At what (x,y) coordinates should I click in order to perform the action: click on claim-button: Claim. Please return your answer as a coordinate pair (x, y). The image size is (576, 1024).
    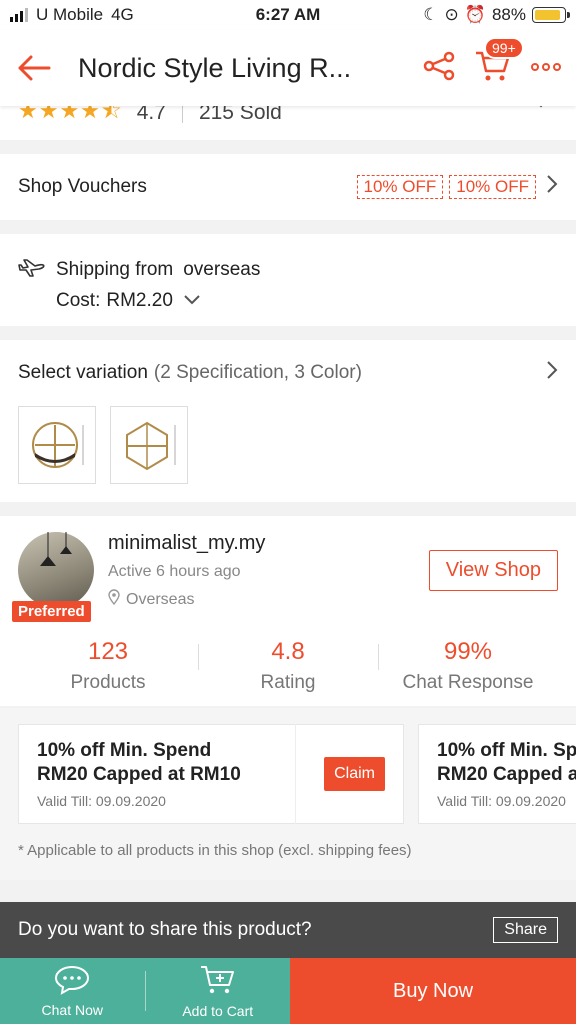
    Looking at the image, I should click on (354, 774).